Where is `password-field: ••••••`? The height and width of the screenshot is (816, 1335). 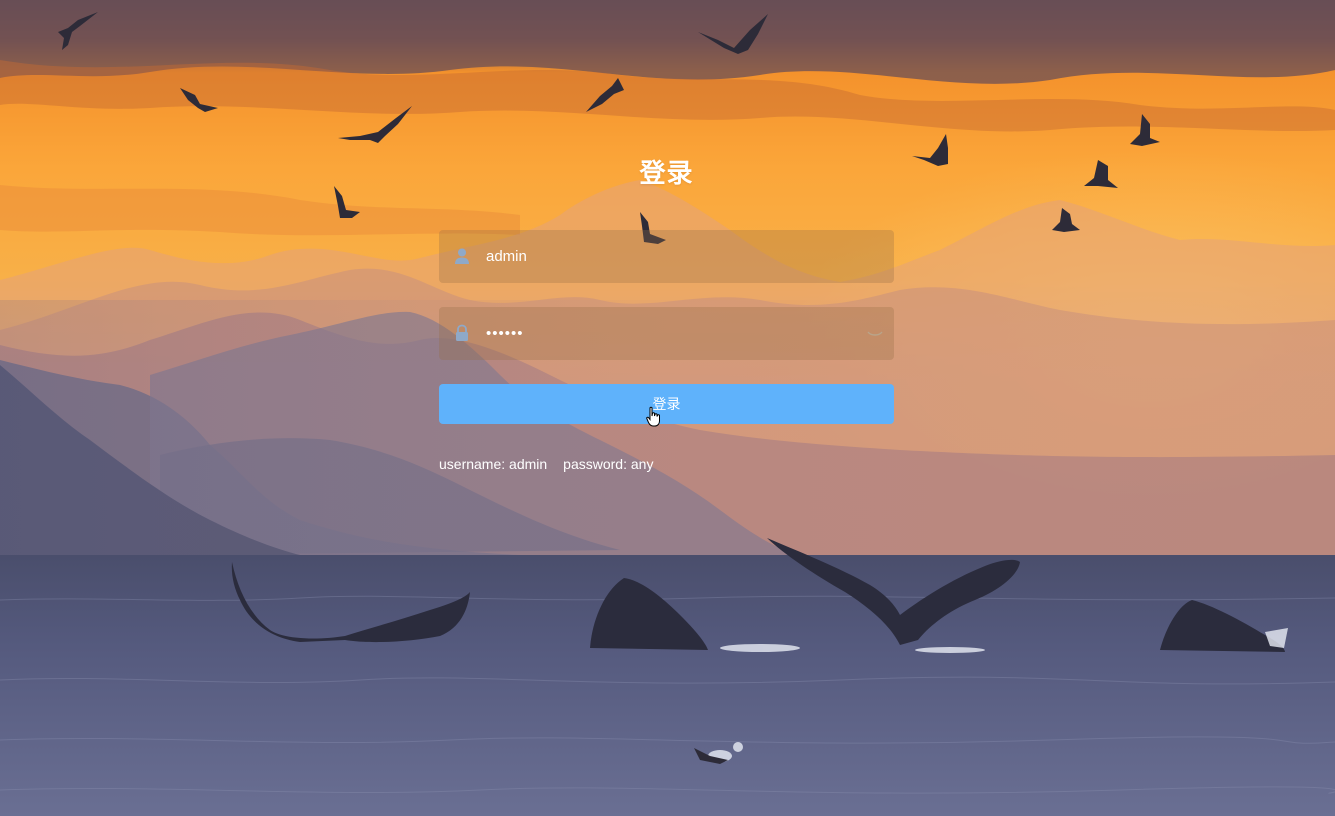
password-field: •••••• is located at coordinates (666, 333).